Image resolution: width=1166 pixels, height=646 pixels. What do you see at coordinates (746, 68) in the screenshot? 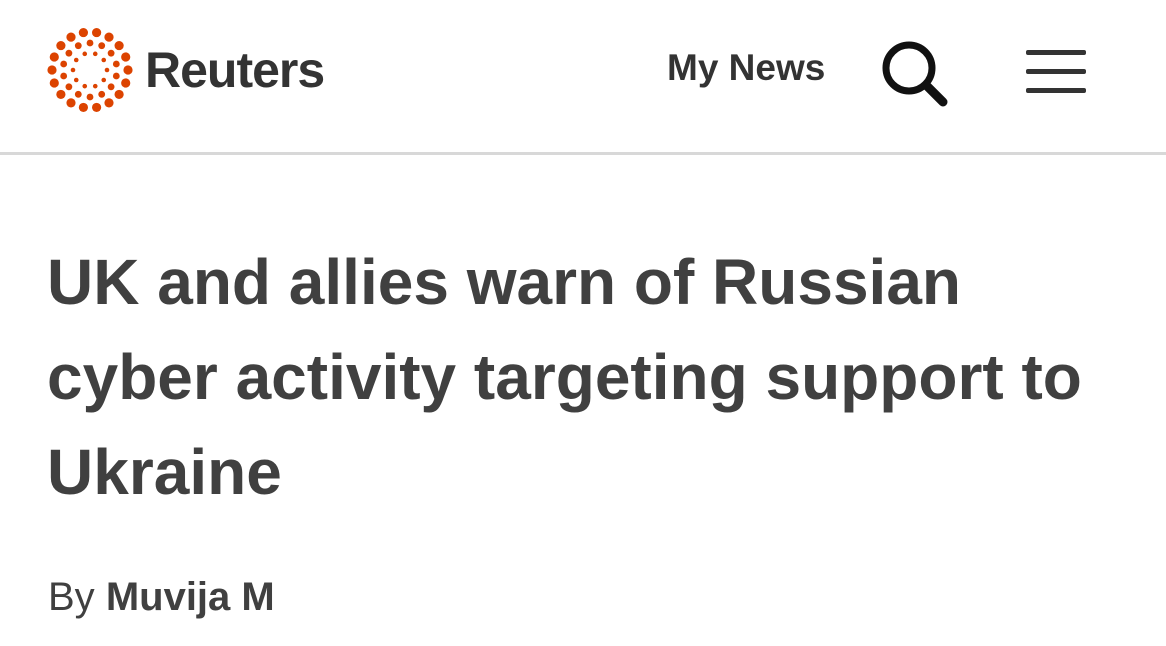
I see `my-news-link: My News` at bounding box center [746, 68].